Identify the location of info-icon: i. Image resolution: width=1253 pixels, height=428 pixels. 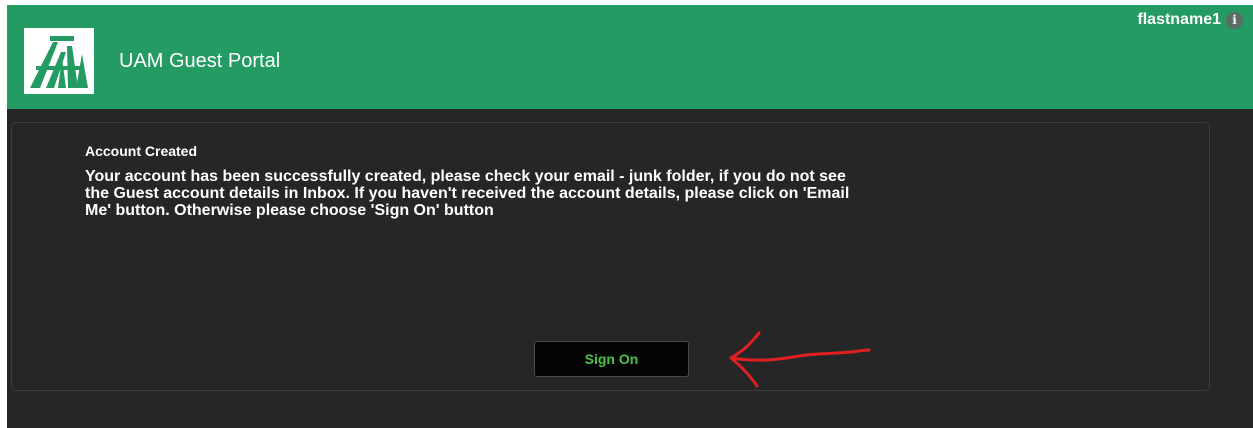
(1234, 20).